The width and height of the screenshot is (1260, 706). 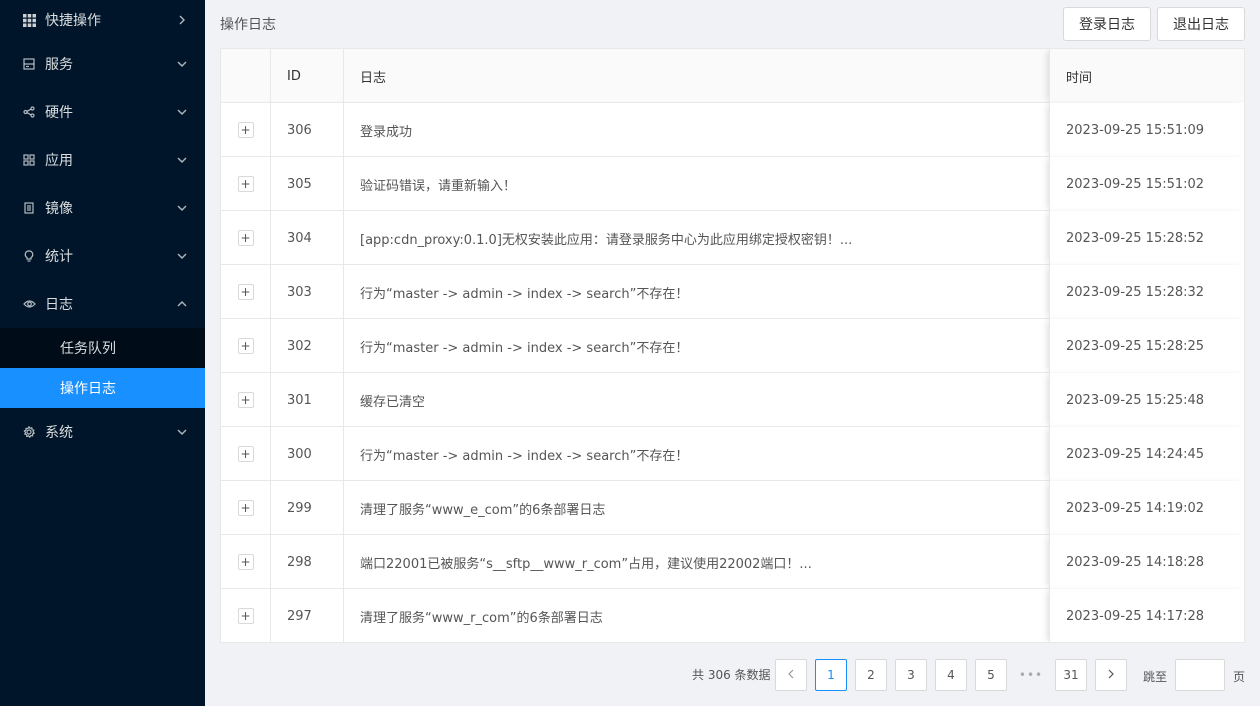 What do you see at coordinates (1146, 130) in the screenshot?
I see `row-time: 2023-09-25 15:51:09` at bounding box center [1146, 130].